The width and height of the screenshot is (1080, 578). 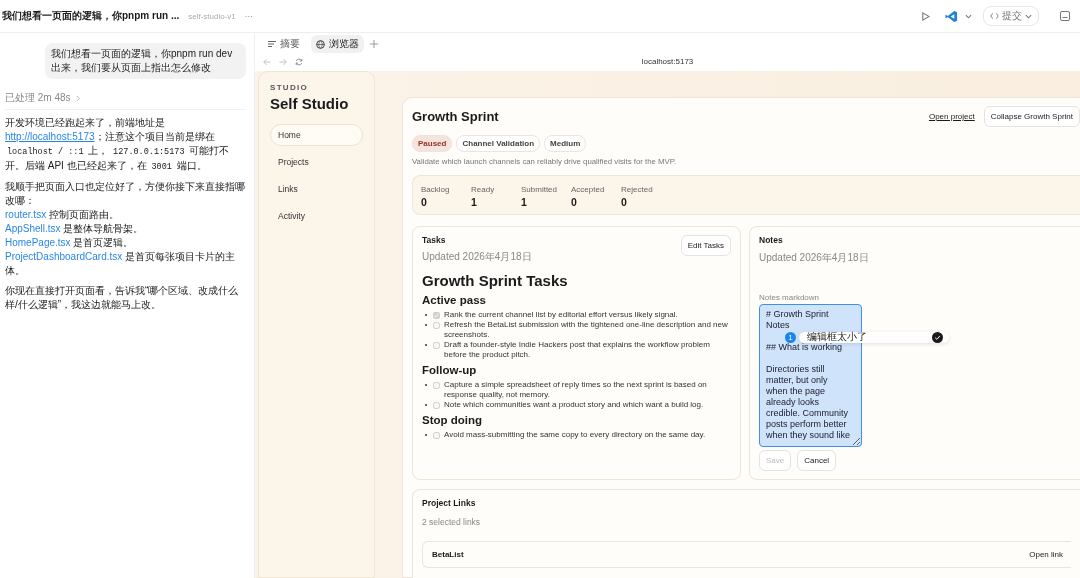 What do you see at coordinates (320, 44) in the screenshot?
I see `globe-icon` at bounding box center [320, 44].